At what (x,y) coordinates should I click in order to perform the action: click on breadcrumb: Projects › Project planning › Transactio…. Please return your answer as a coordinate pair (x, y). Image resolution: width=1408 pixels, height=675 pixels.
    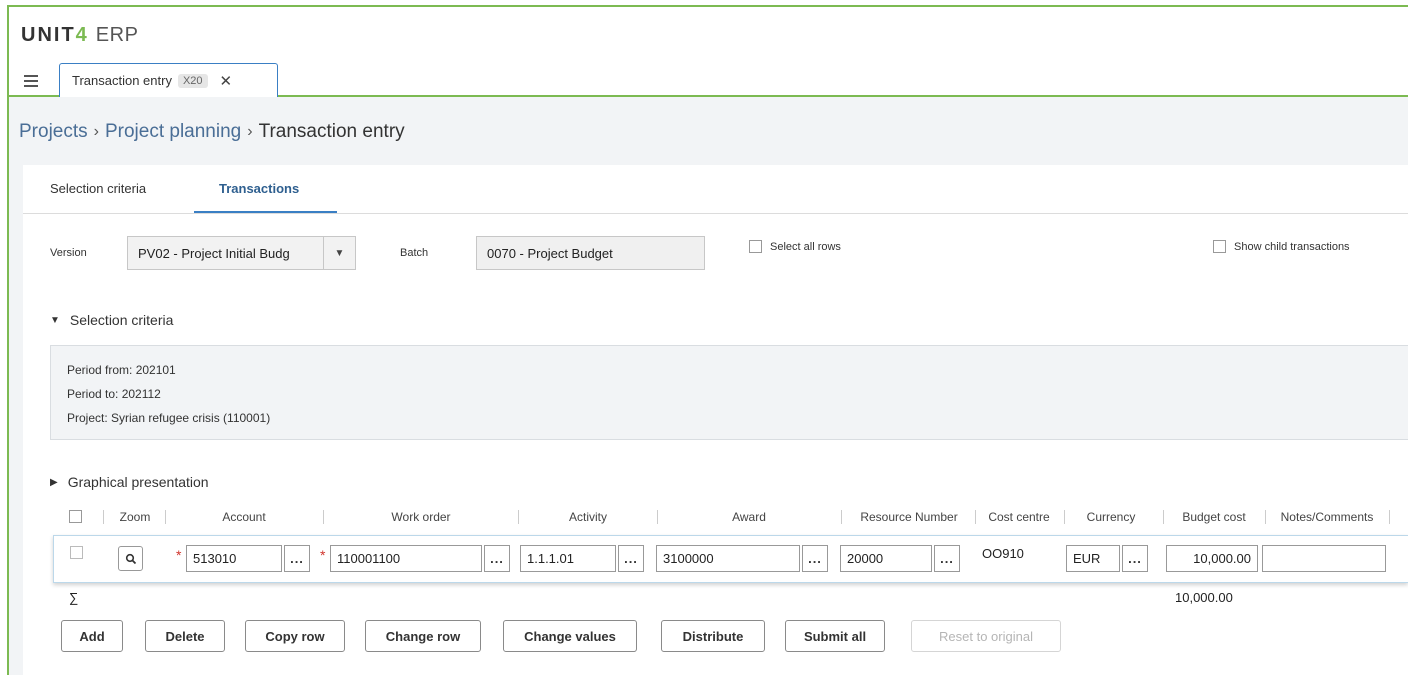
    Looking at the image, I should click on (212, 132).